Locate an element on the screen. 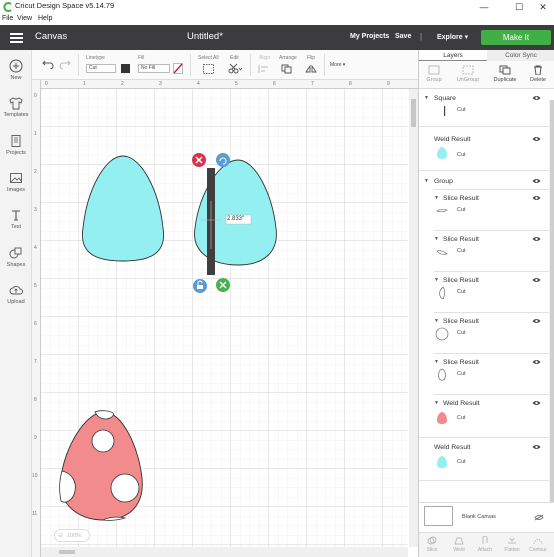 This screenshot has width=554, height=557. delete-button: Delete is located at coordinates (538, 74).